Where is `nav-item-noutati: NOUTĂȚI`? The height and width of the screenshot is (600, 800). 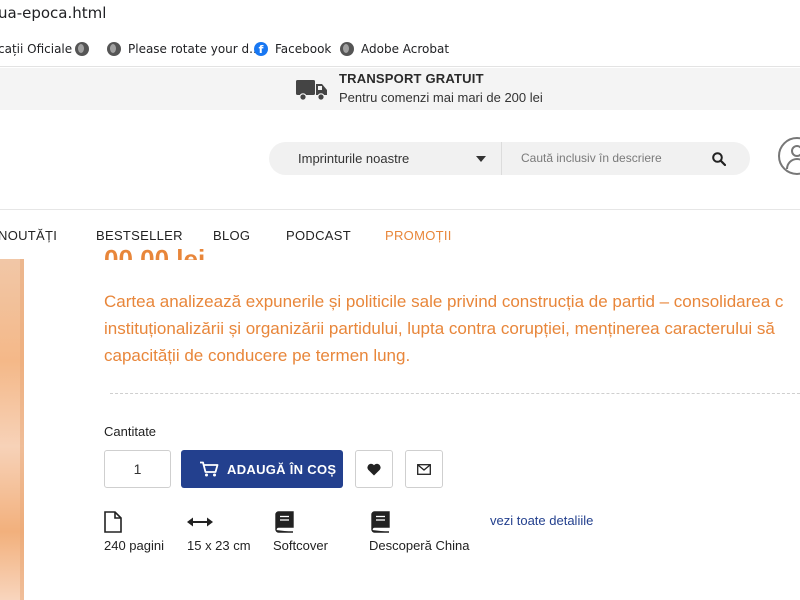
nav-item-noutati: NOUTĂȚI is located at coordinates (28, 235).